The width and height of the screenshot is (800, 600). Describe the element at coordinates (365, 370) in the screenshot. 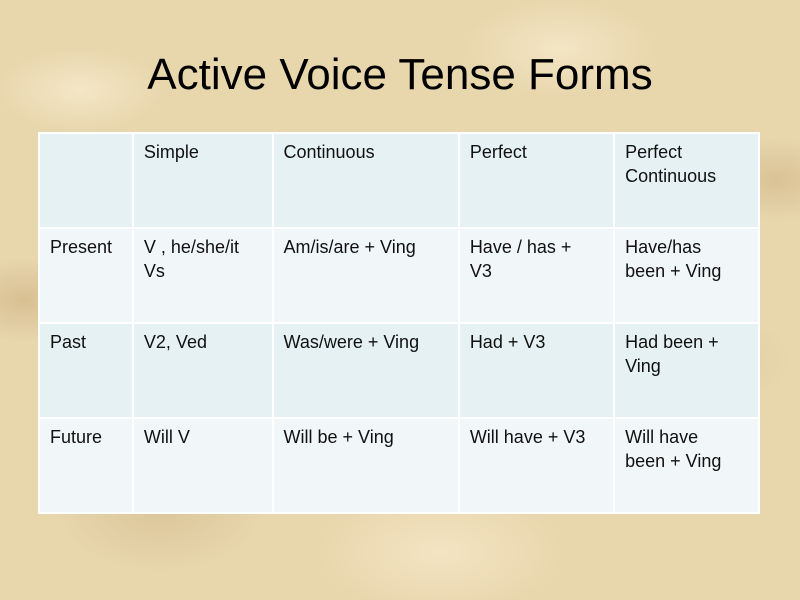

I see `cell-past-continuous: Was/were + Ving` at that location.